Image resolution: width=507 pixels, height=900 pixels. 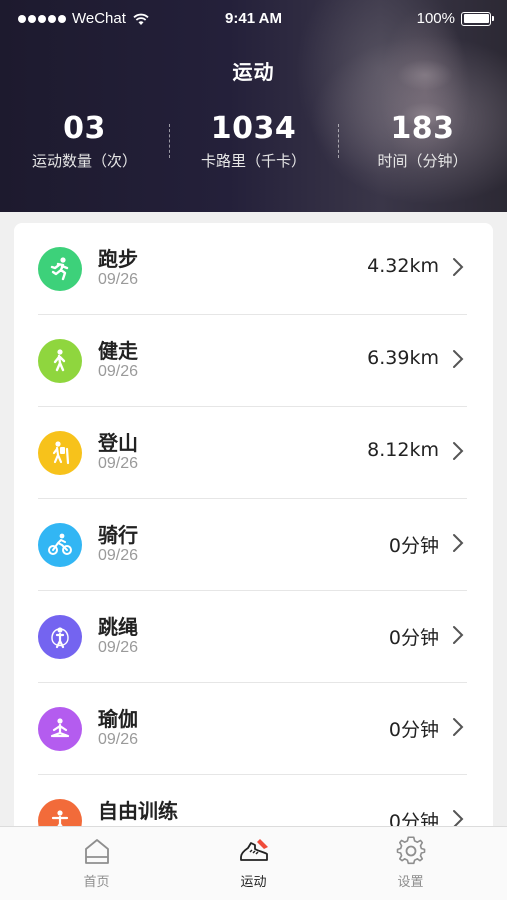 What do you see at coordinates (253, 882) in the screenshot?
I see `tab-label: 运动` at bounding box center [253, 882].